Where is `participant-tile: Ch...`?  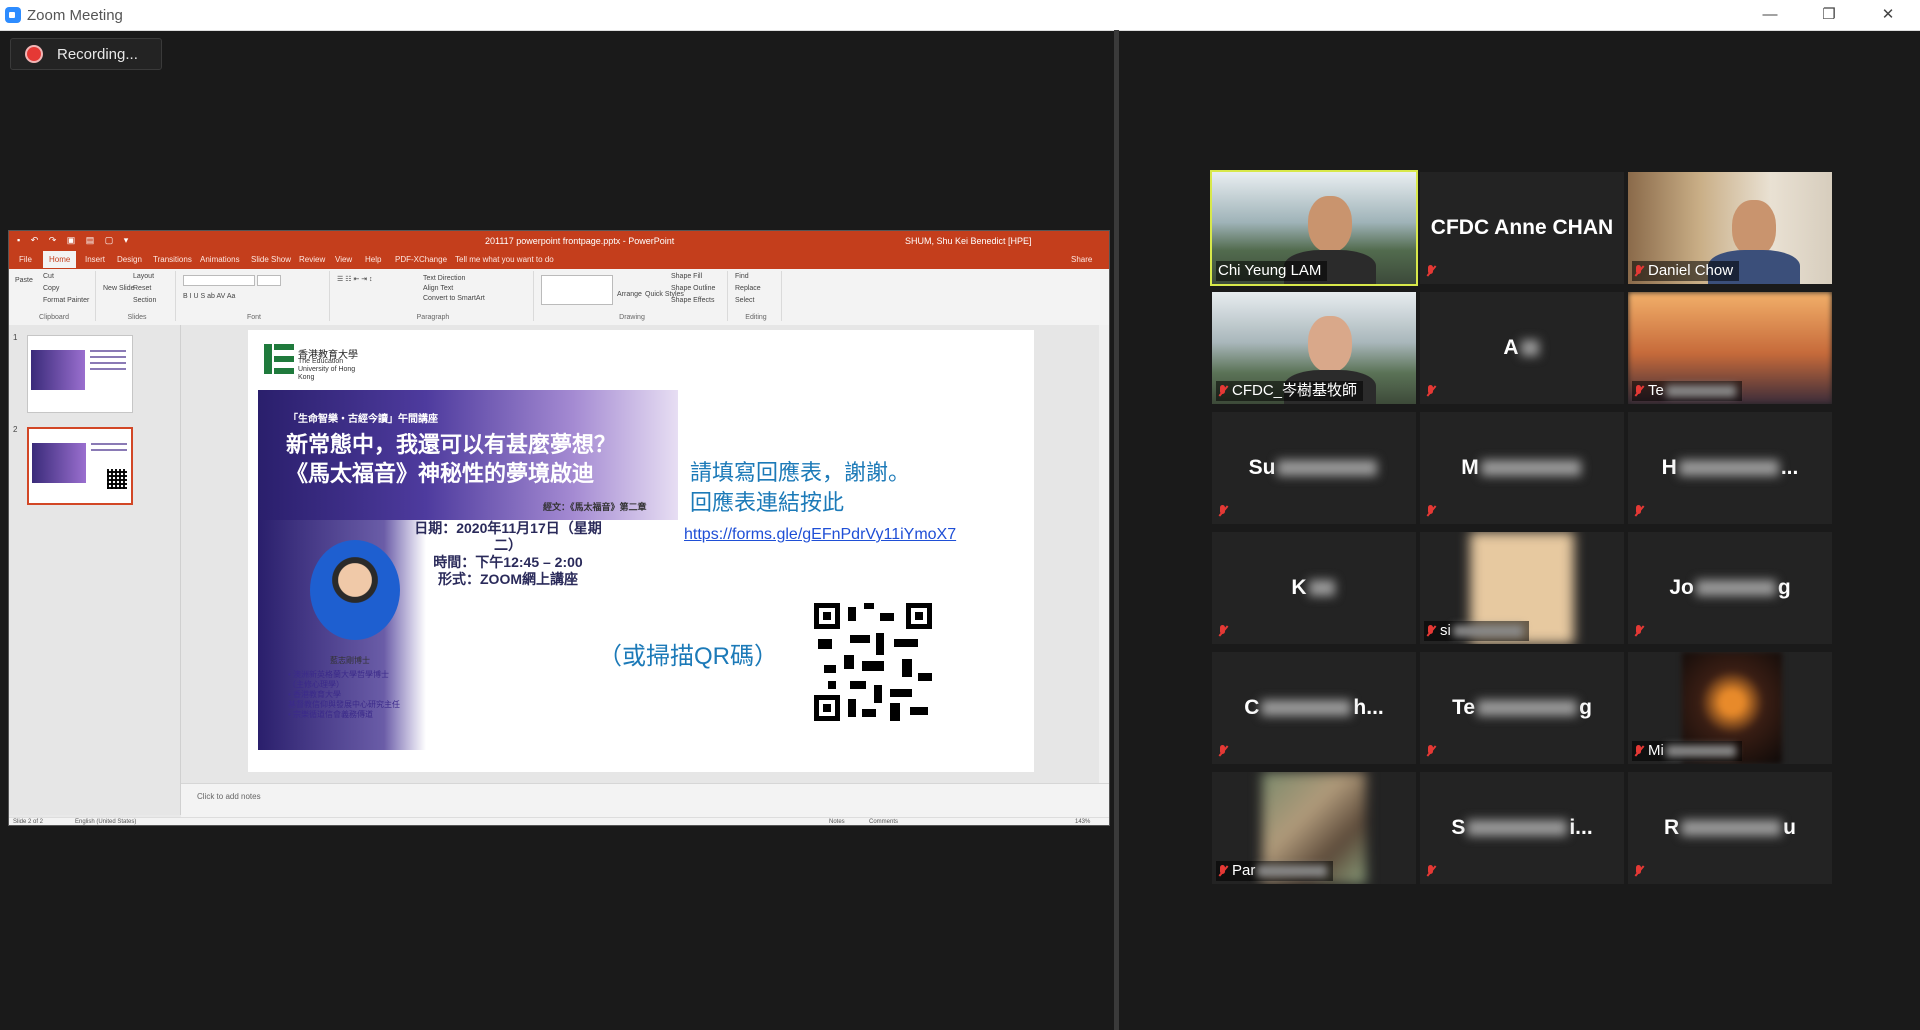 participant-tile: Ch... is located at coordinates (1314, 708).